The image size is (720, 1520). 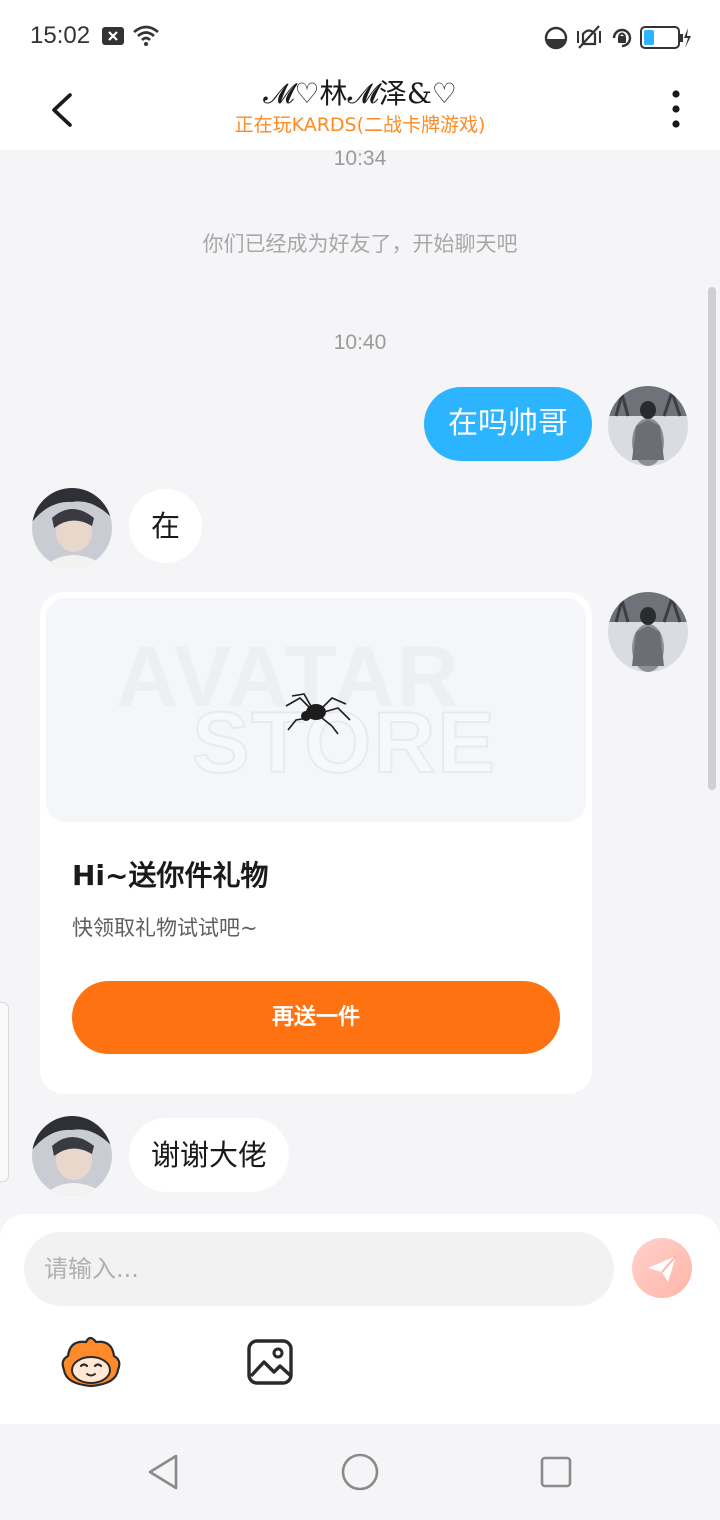 I want to click on close-notification-icon, so click(x=113, y=36).